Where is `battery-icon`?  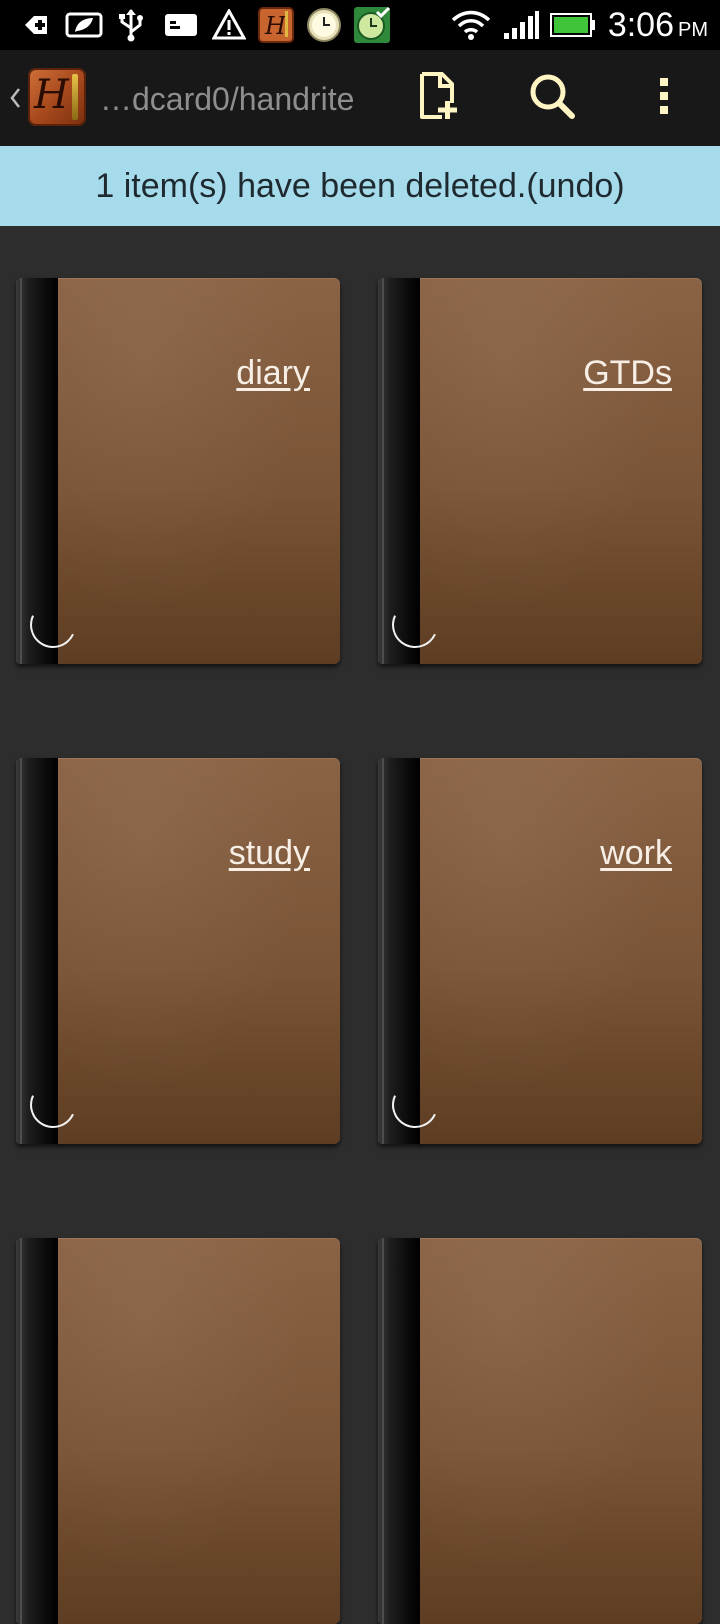 battery-icon is located at coordinates (573, 25).